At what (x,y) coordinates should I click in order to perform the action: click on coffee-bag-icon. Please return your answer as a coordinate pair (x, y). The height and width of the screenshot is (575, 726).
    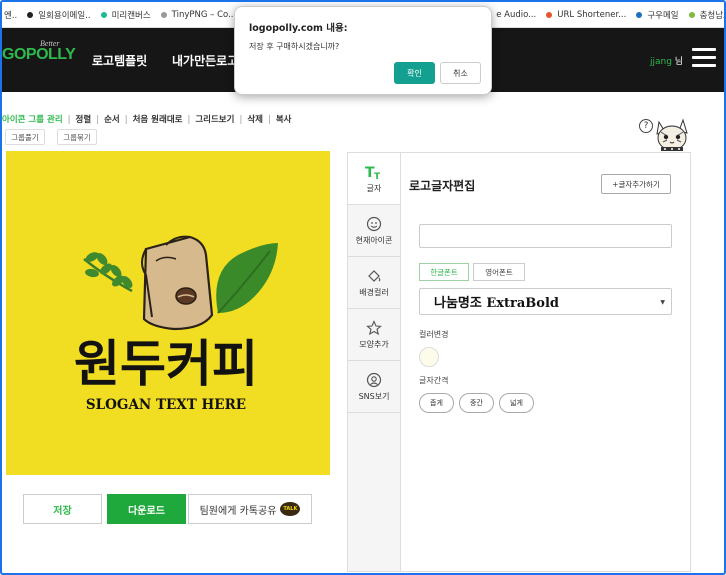
    Looking at the image, I should click on (177, 283).